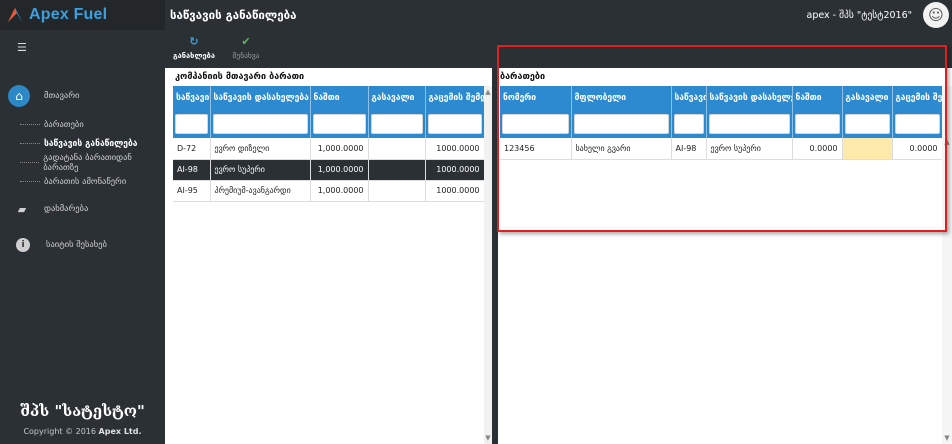 The image size is (952, 444). I want to click on save-button: ✔ შენახვა, so click(246, 48).